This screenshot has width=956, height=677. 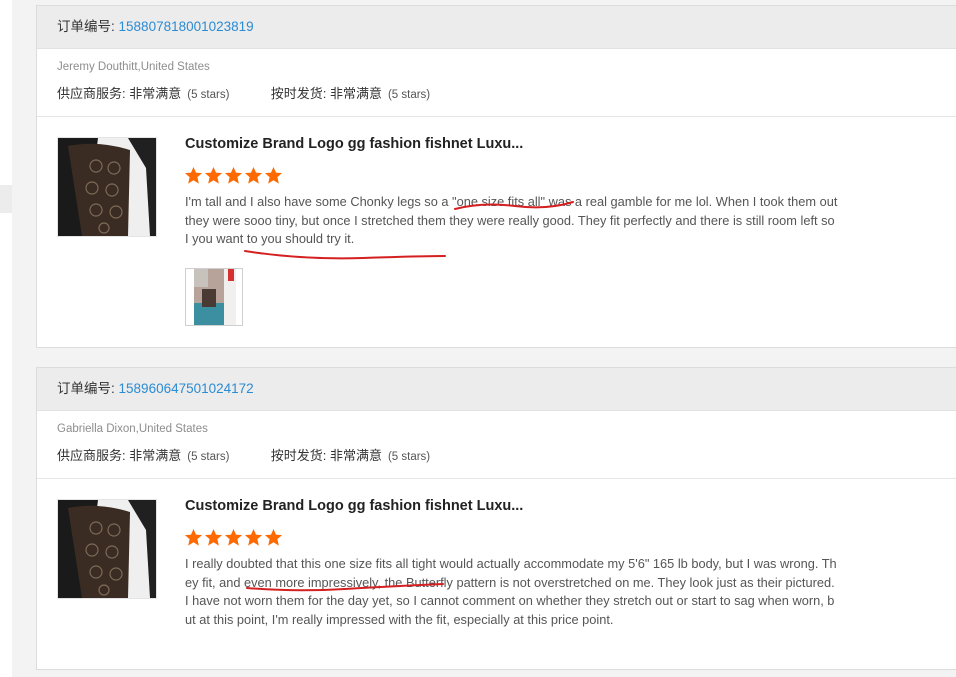 I want to click on buyer-info: Gabriella Dixon,United States, so click(x=132, y=429).